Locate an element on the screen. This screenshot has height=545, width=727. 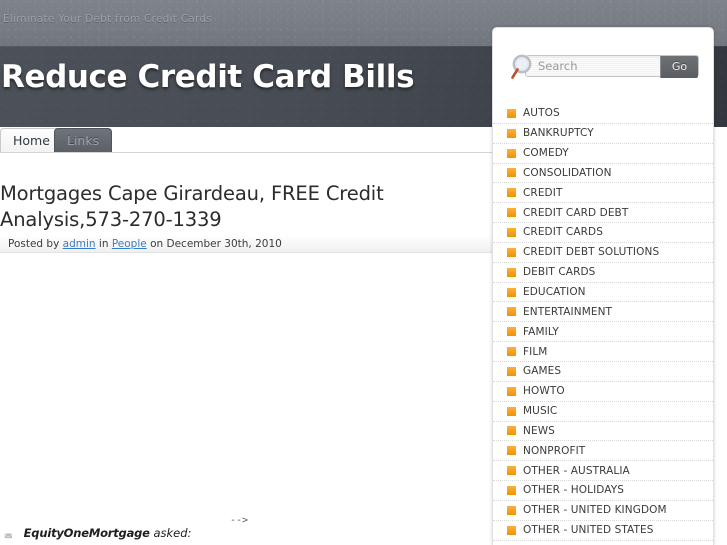
post-date: December 30th, 2010 is located at coordinates (224, 244).